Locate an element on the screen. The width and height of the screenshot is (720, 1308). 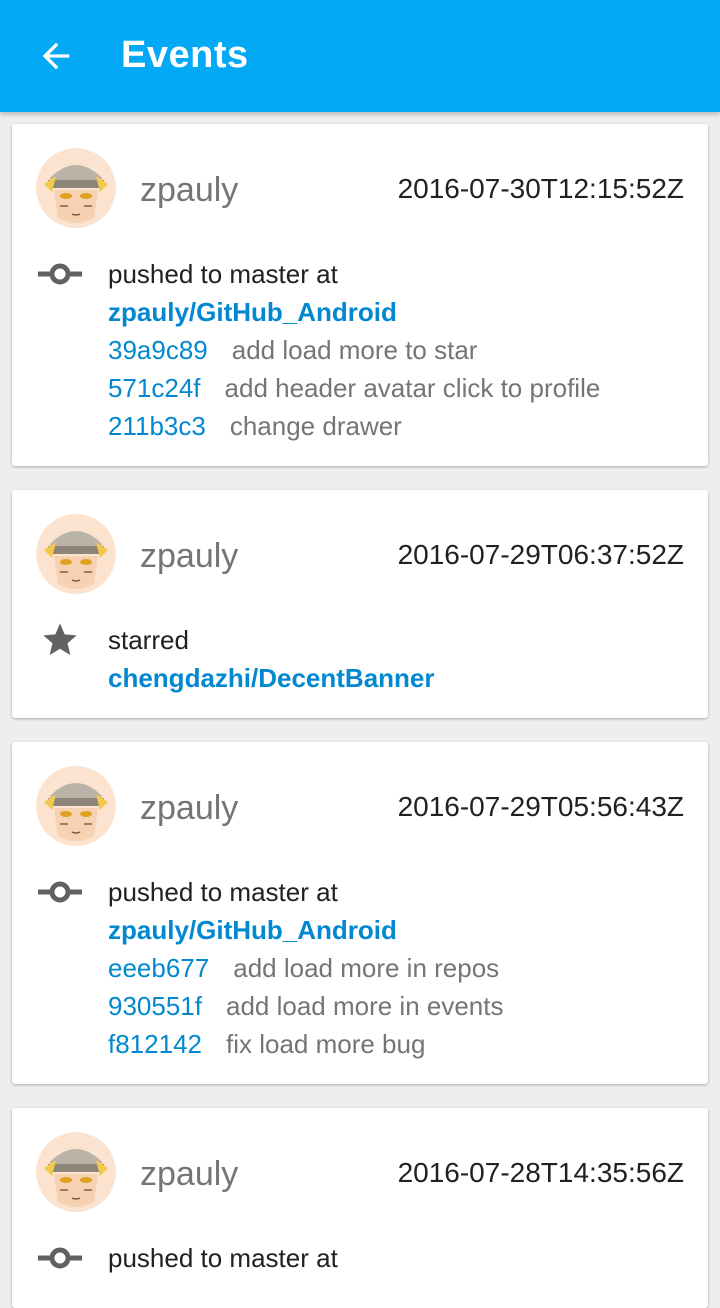
commit-message: fix load more bug is located at coordinates (325, 1044).